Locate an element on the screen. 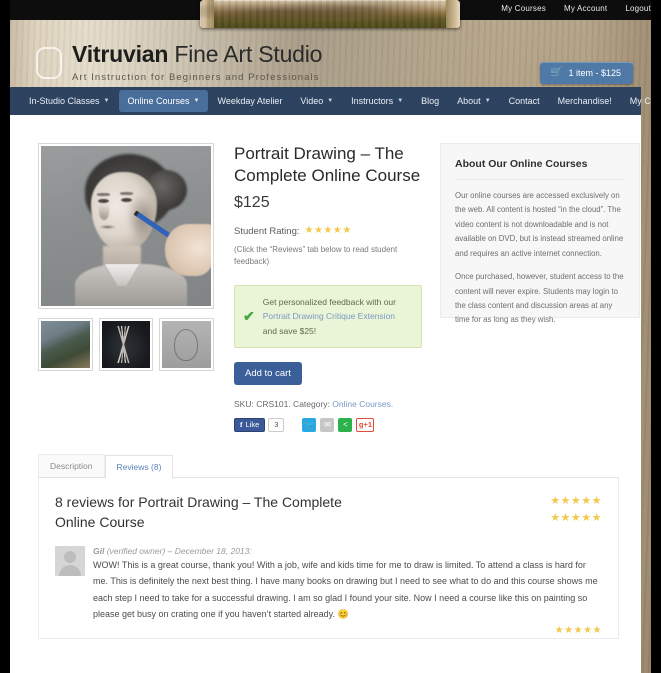  twitter-icon: 🐦 is located at coordinates (309, 424).